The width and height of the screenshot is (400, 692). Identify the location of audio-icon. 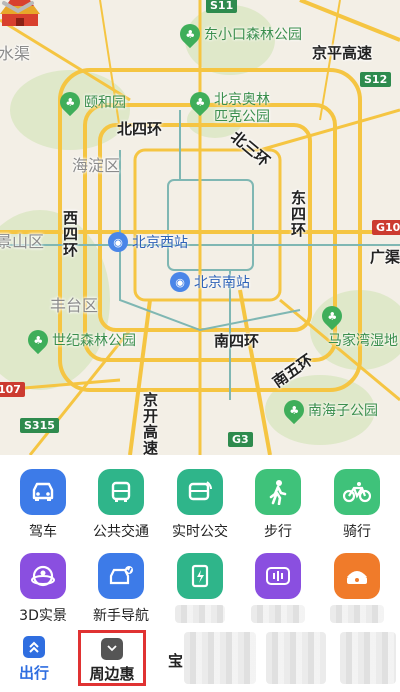
(278, 576).